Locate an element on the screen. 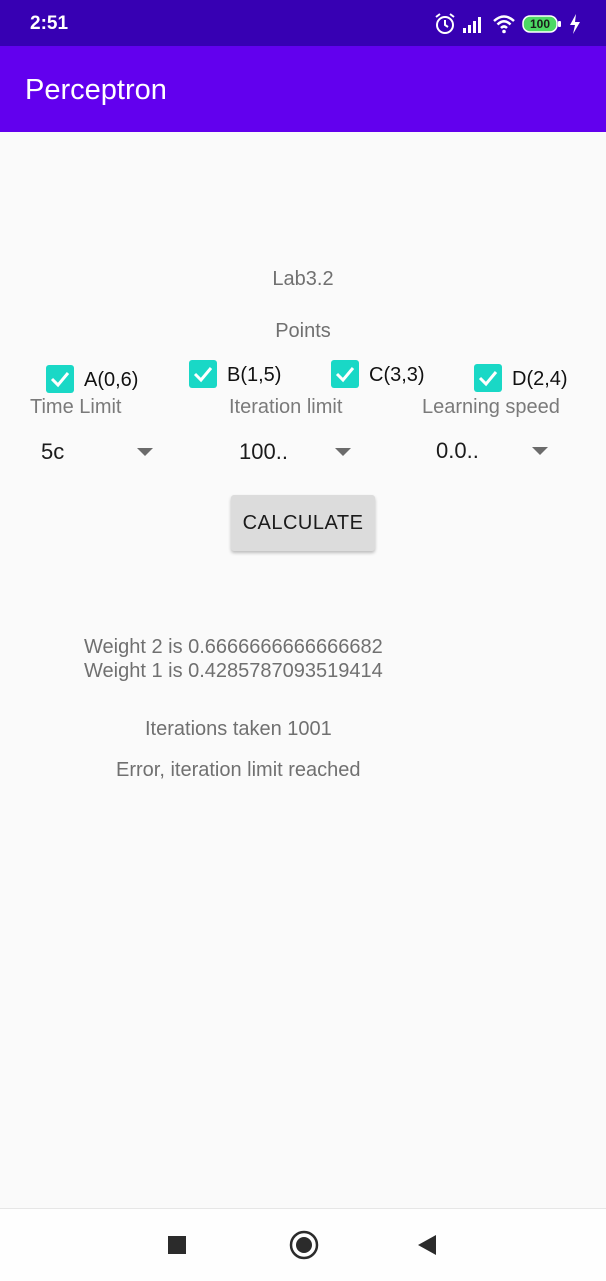 This screenshot has width=606, height=1281. checkbox-label: A(0,6) is located at coordinates (111, 380).